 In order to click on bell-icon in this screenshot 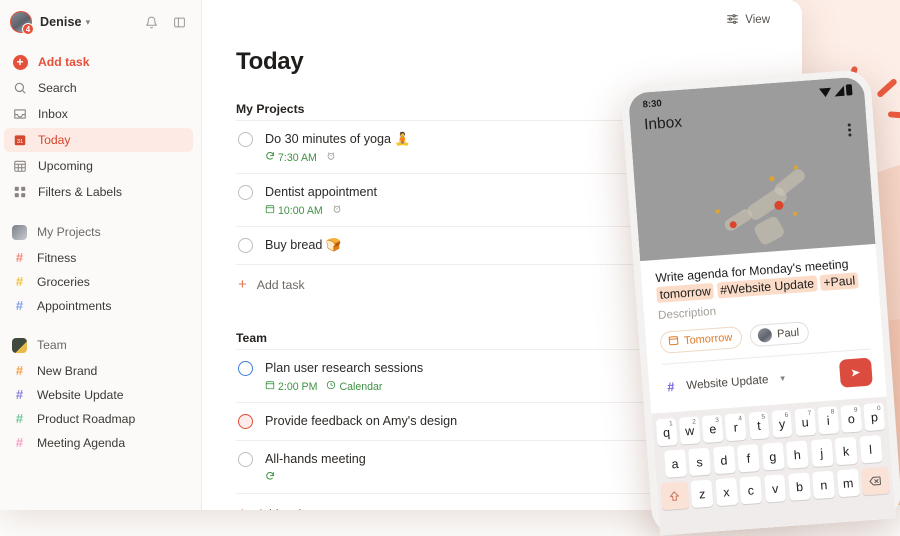, I will do `click(151, 22)`.